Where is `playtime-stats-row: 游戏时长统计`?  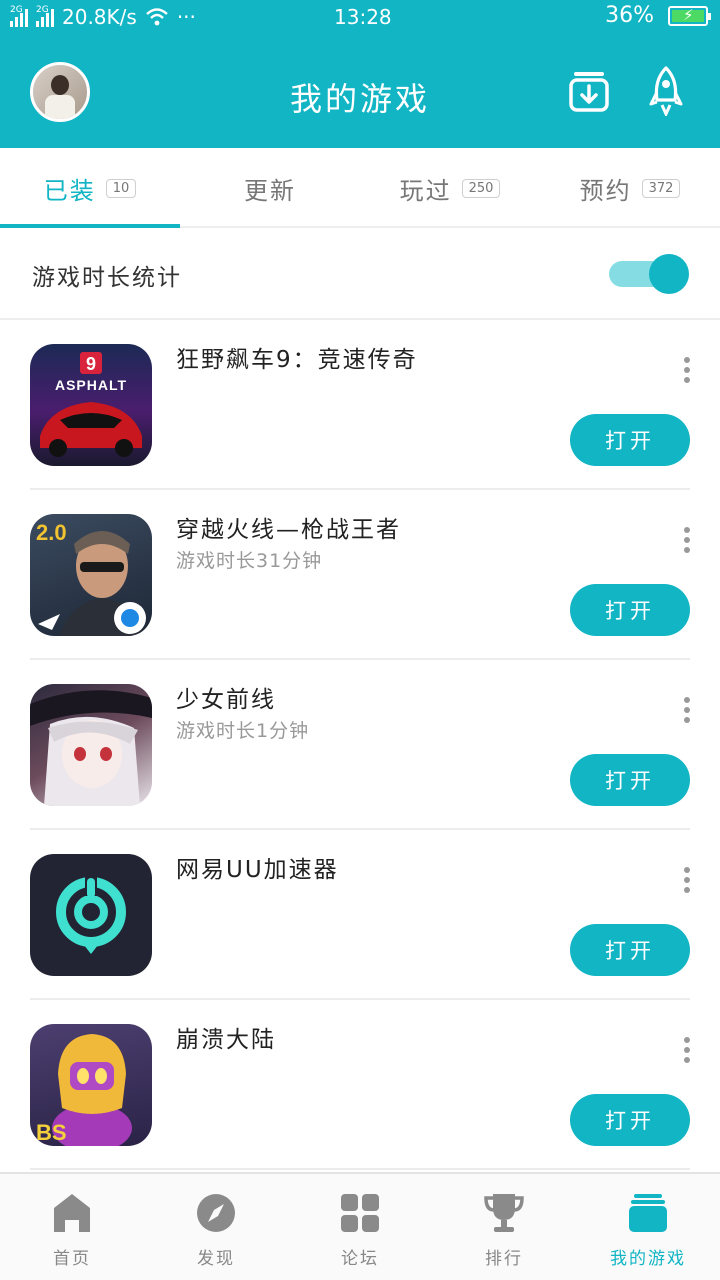 playtime-stats-row: 游戏时长统计 is located at coordinates (360, 274).